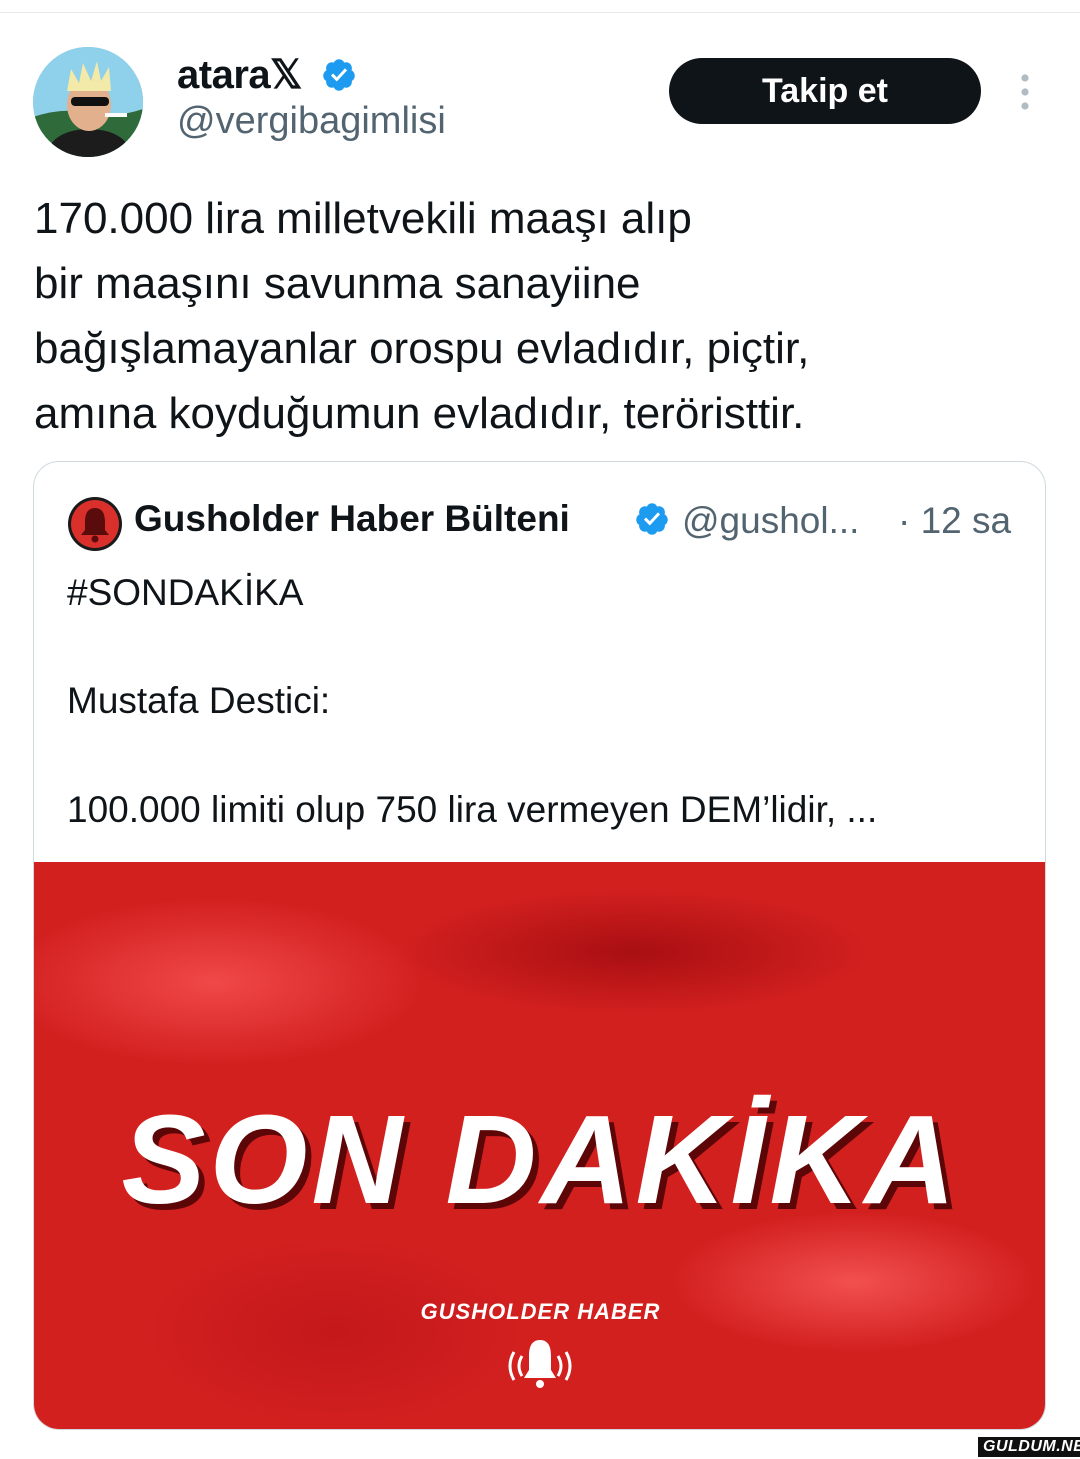 The image size is (1080, 1459). I want to click on quote-timestamp: · 12 sa, so click(954, 521).